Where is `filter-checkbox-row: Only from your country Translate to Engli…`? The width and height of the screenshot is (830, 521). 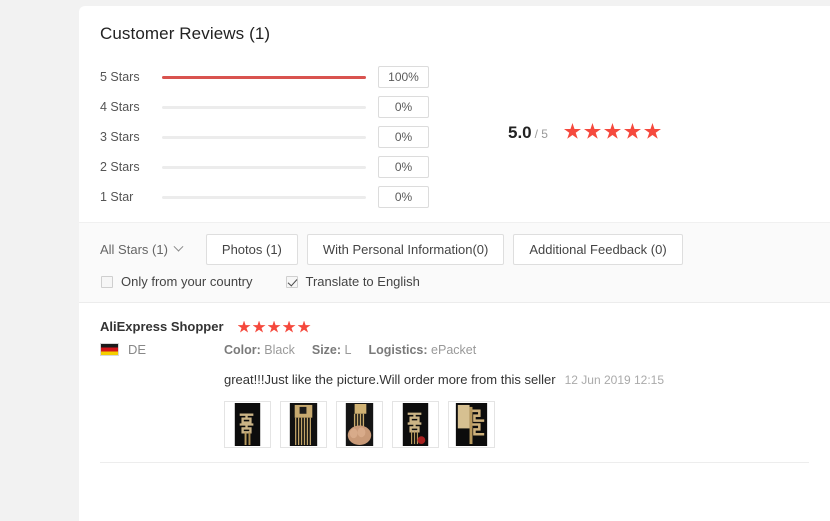 filter-checkbox-row: Only from your country Translate to Engli… is located at coordinates (277, 281).